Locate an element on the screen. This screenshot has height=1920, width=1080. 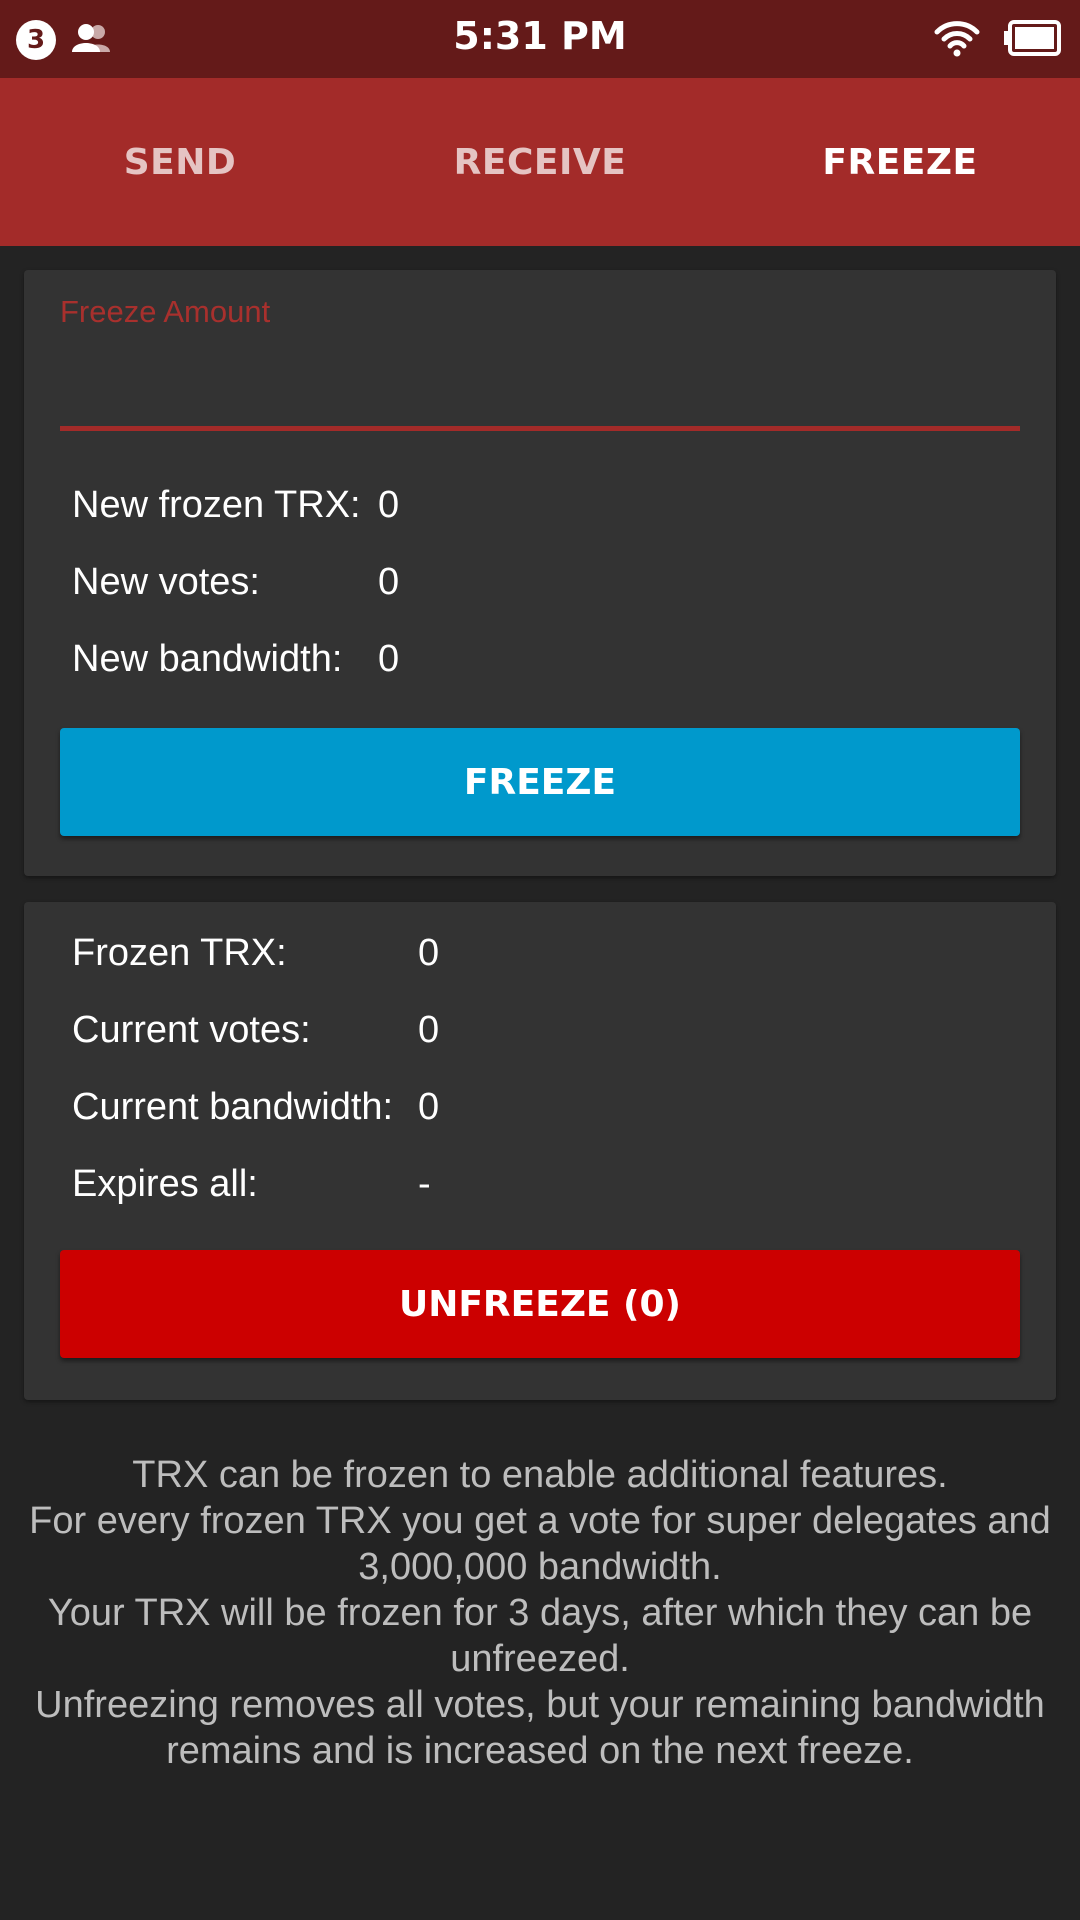
freeze-amount-input is located at coordinates (540, 357).